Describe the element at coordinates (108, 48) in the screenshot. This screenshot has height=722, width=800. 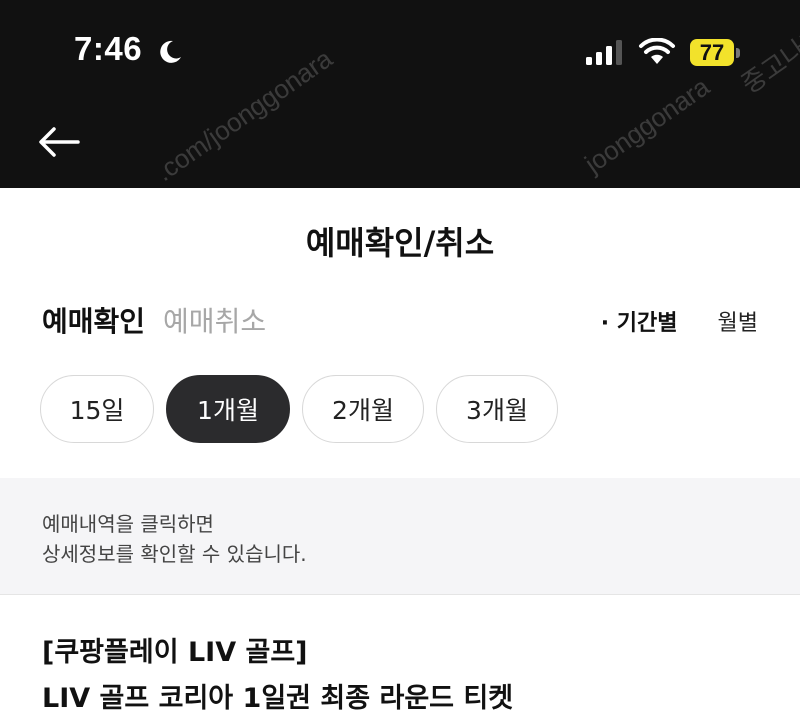
I see `status-time: 7:46` at that location.